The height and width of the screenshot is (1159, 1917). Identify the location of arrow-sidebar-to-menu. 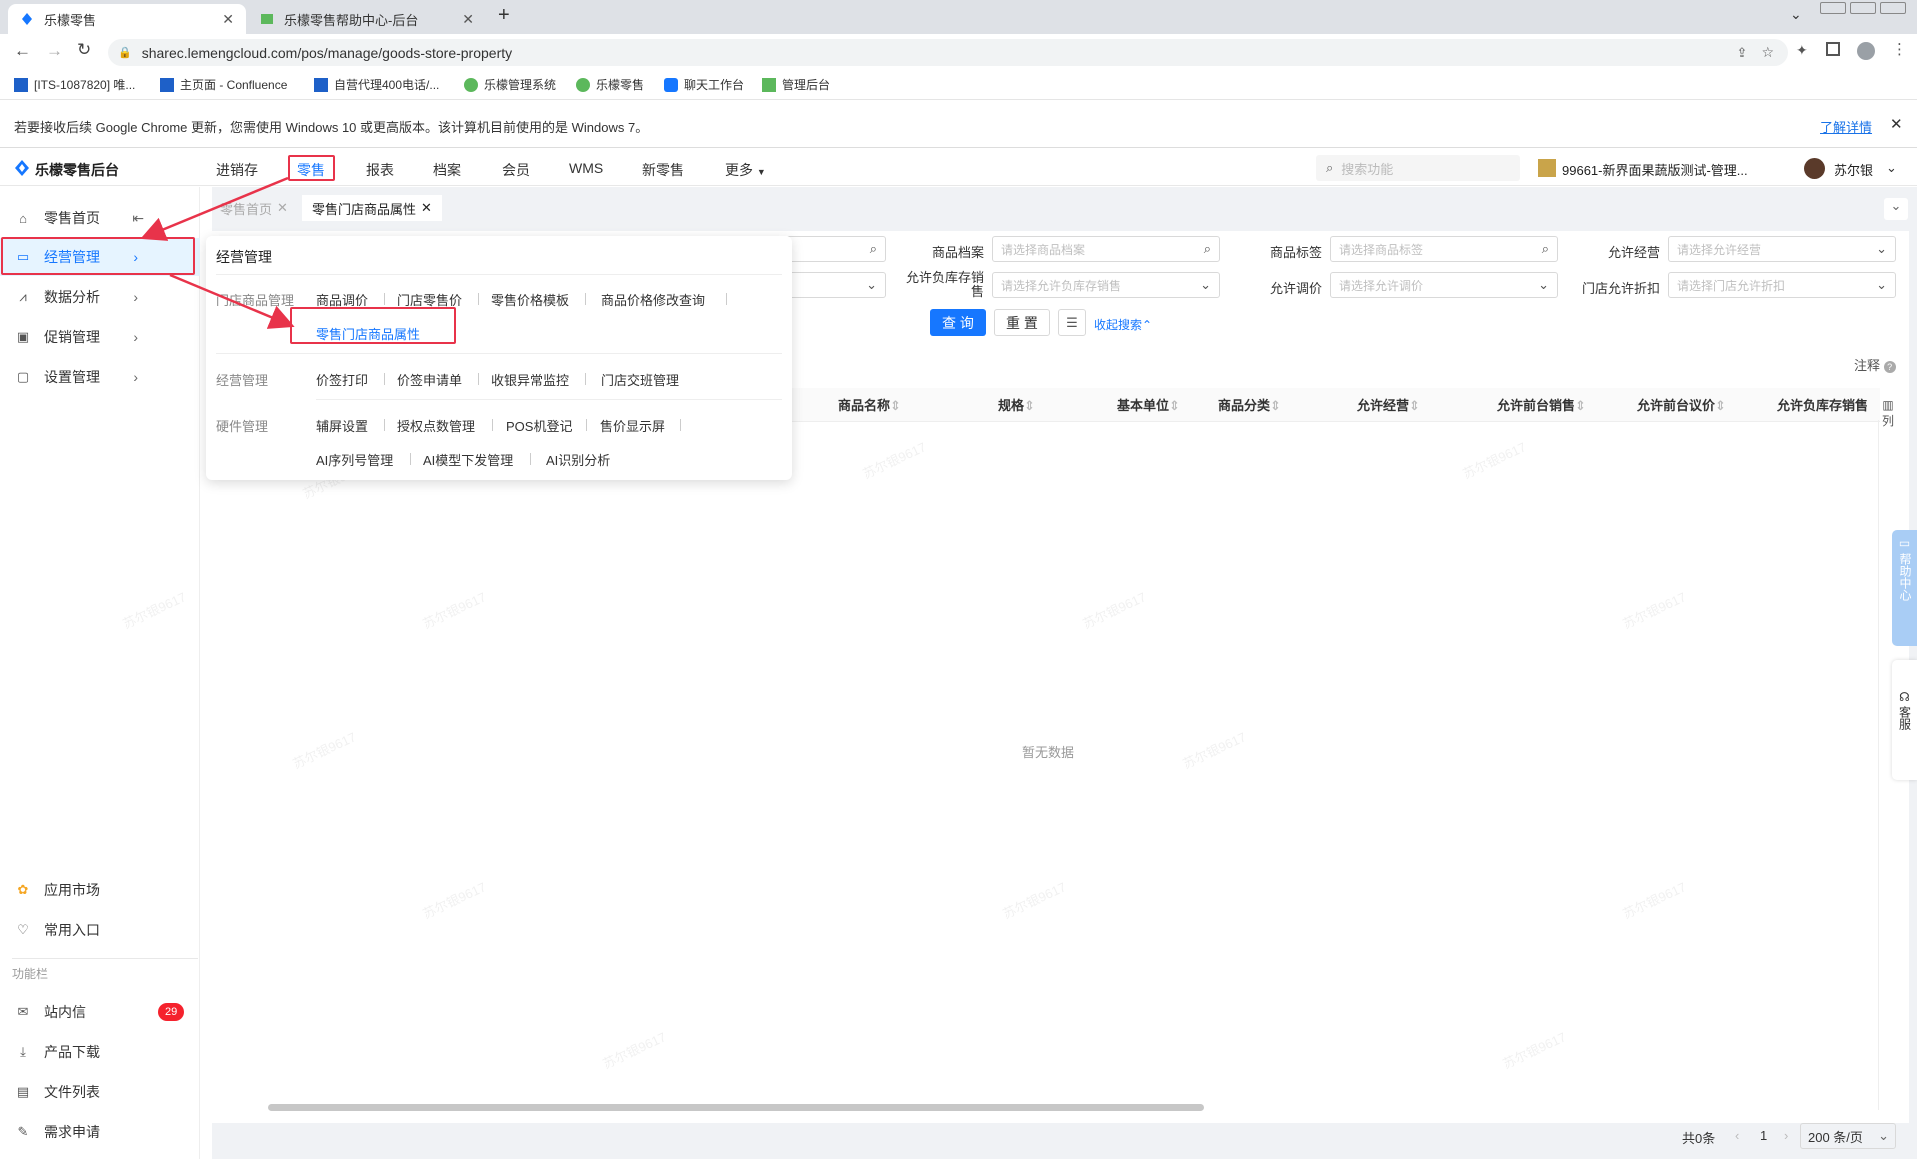
(232, 301).